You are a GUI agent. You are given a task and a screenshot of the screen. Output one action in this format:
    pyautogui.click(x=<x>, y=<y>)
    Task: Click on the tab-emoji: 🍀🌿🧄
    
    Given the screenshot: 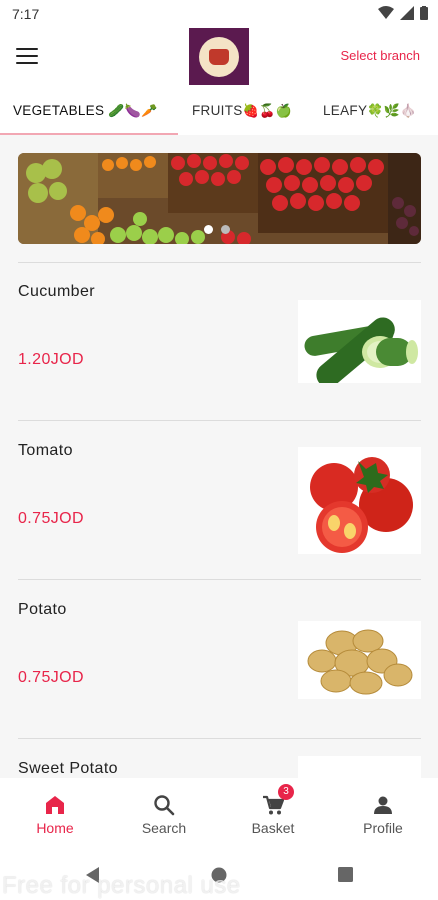 What is the action you would take?
    pyautogui.click(x=392, y=110)
    